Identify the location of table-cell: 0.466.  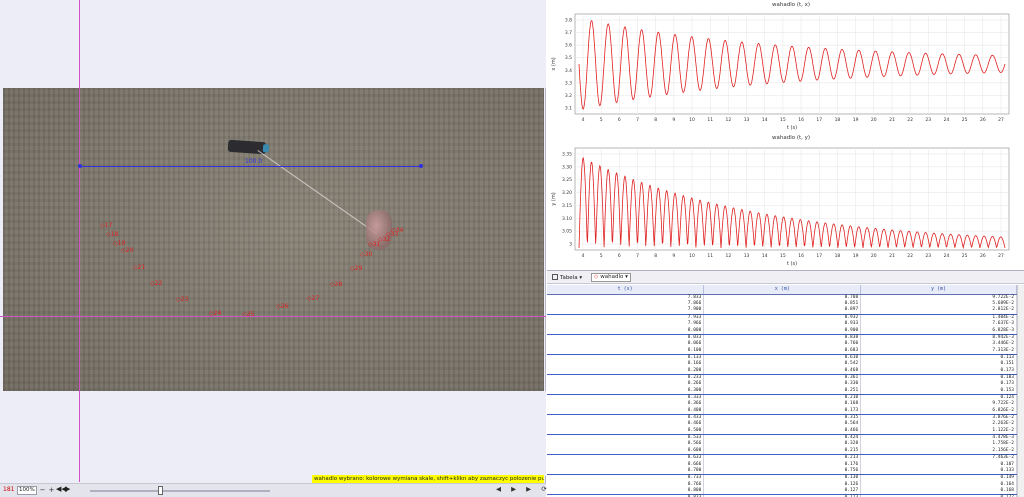
(782, 431).